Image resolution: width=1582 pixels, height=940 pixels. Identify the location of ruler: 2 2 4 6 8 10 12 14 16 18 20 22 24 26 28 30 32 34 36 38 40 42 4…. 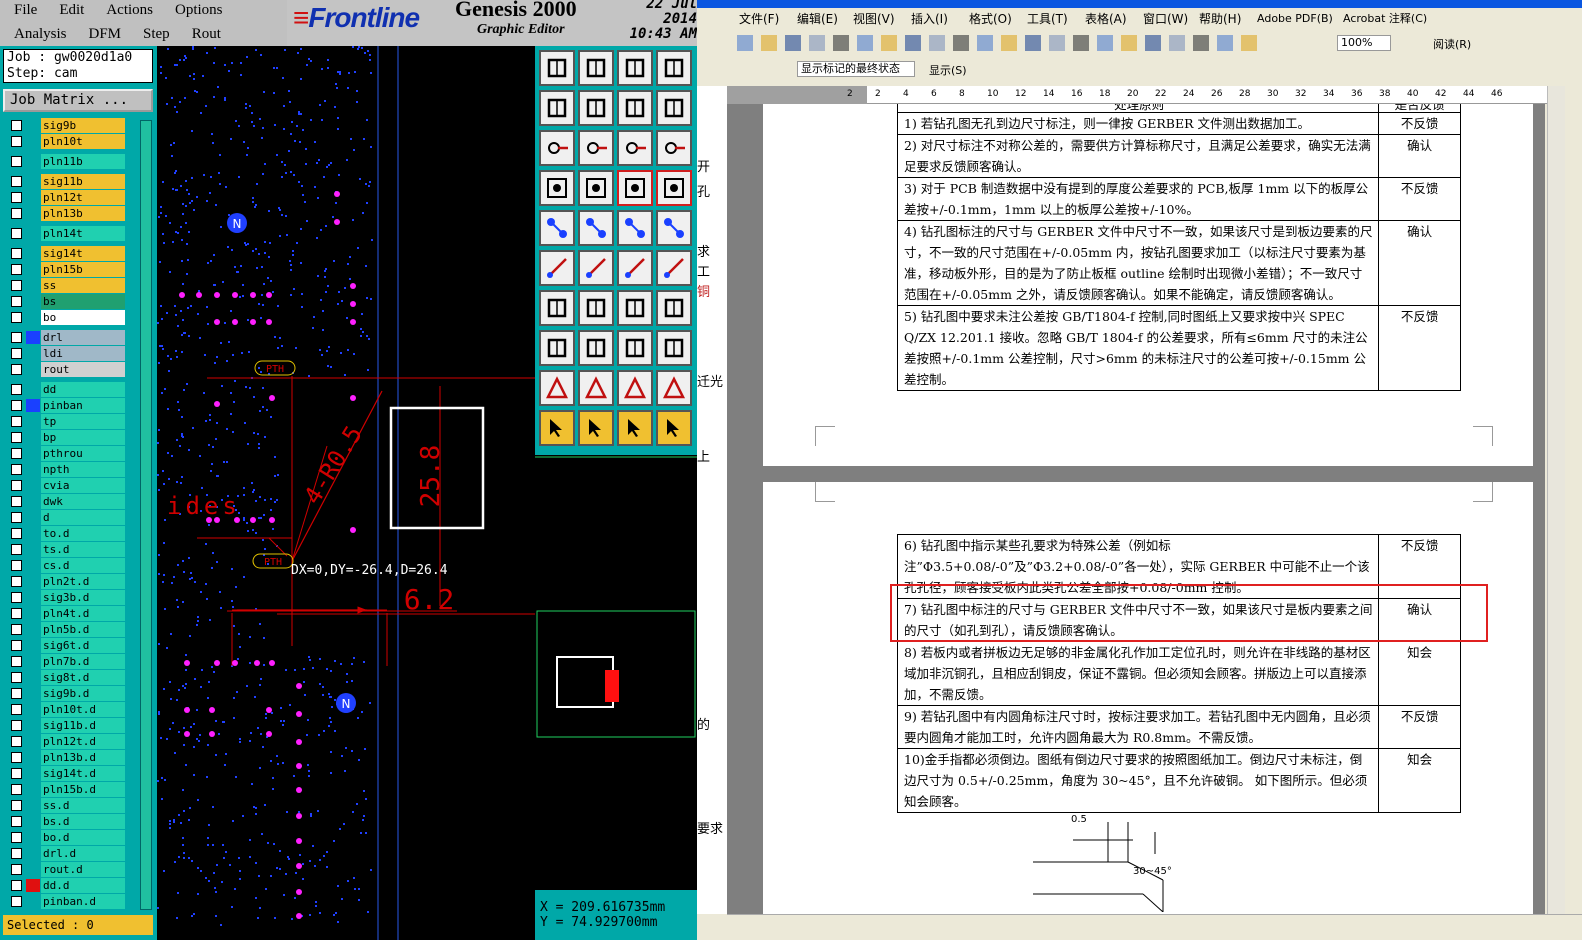
(1142, 95).